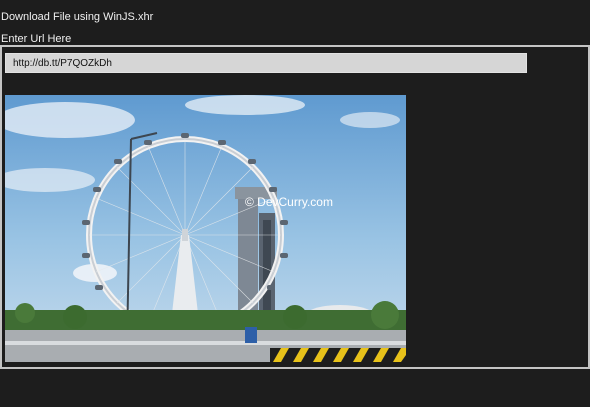  Describe the element at coordinates (266, 63) in the screenshot. I see `url-input` at that location.